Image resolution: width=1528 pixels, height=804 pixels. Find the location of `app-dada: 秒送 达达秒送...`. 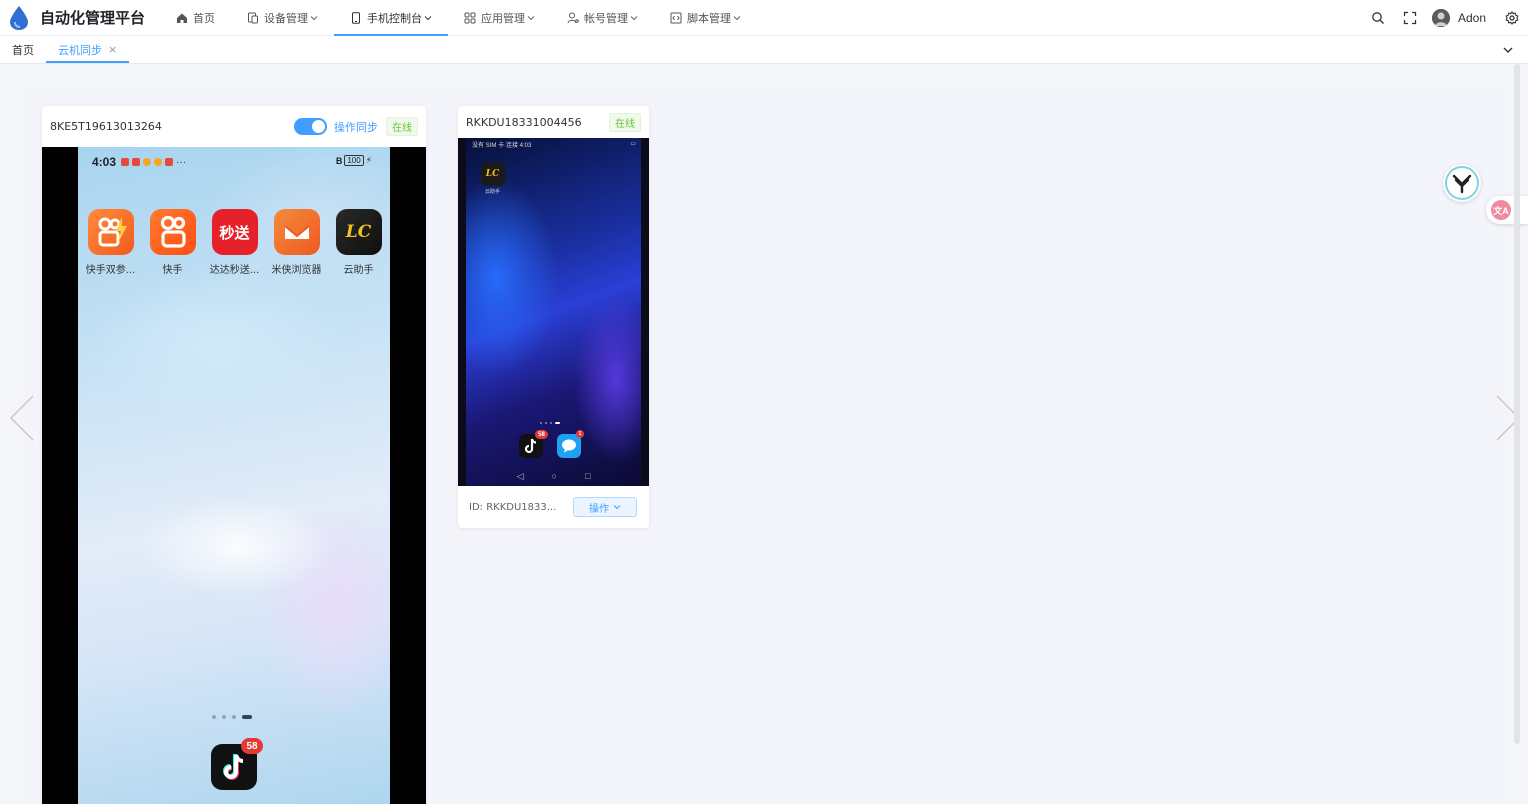

app-dada: 秒送 达达秒送... is located at coordinates (234, 242).